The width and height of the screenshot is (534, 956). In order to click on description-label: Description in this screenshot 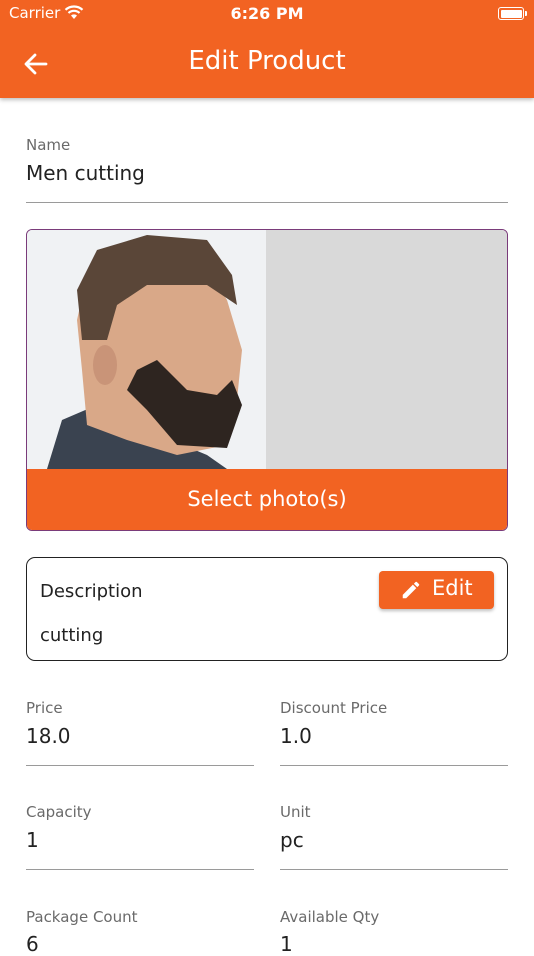, I will do `click(91, 591)`.